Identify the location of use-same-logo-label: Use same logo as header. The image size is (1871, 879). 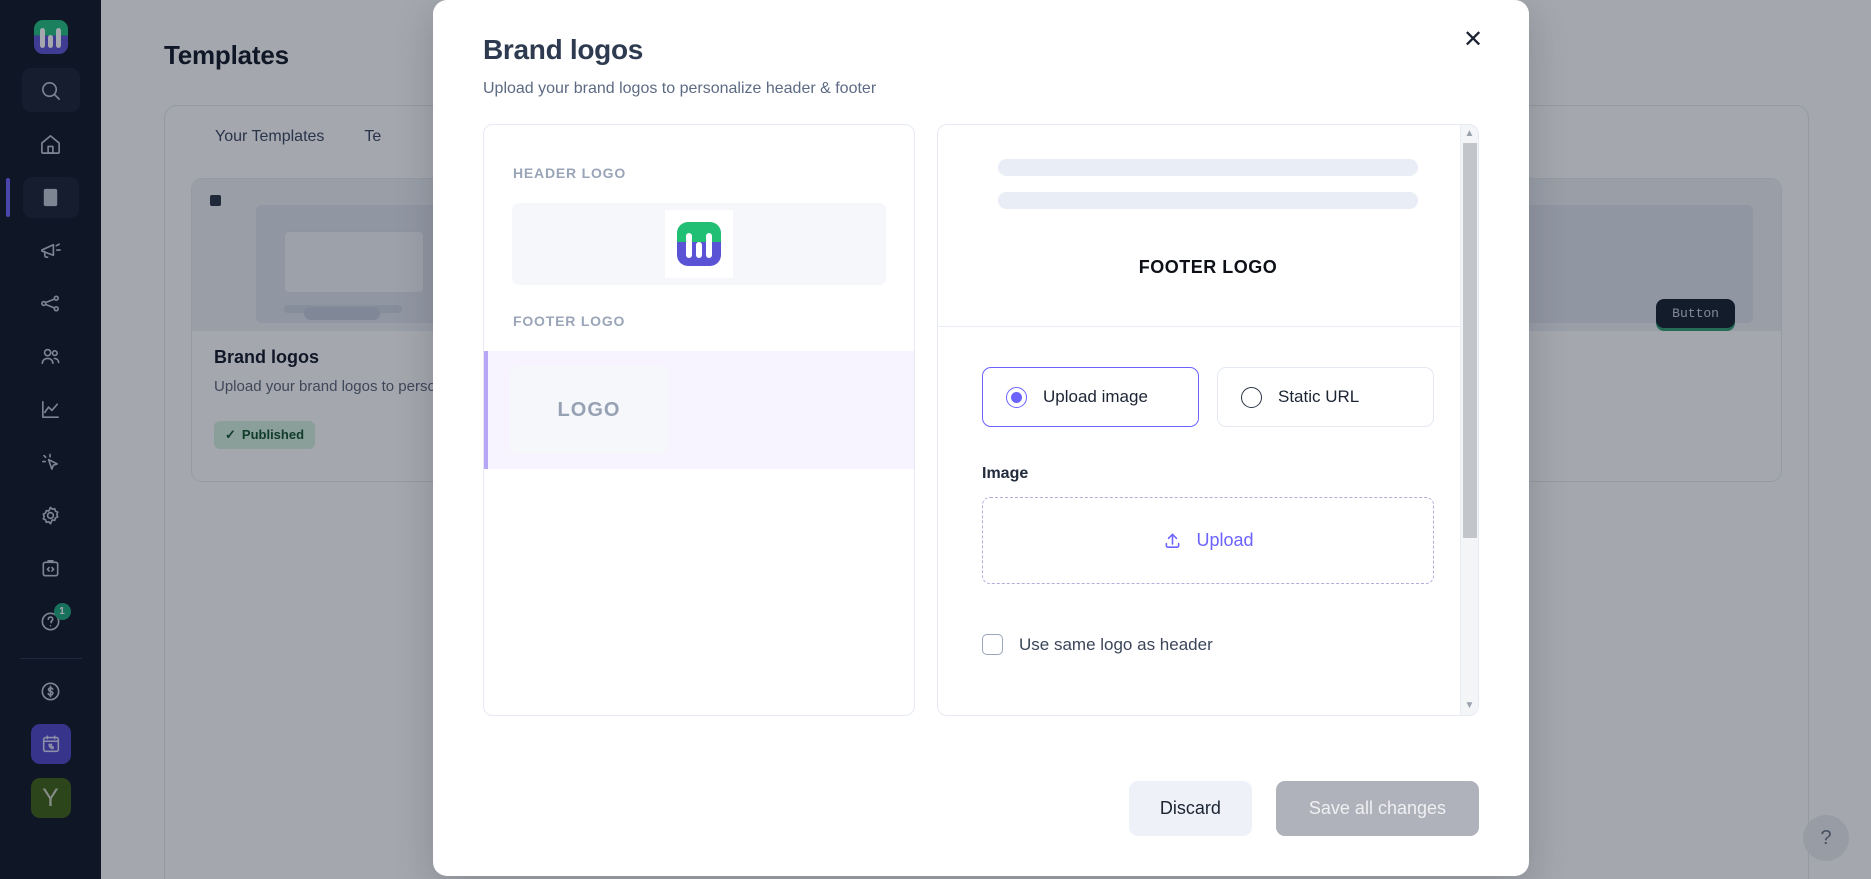
(1116, 644).